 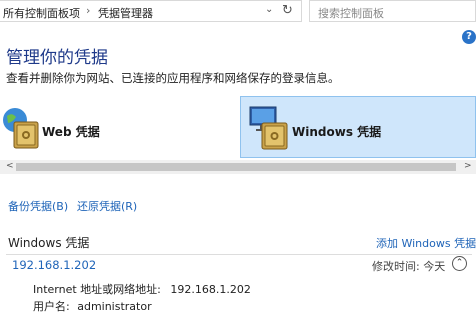 I want to click on add-windows-credential-link: 添加 Windows 凭据, so click(x=426, y=243).